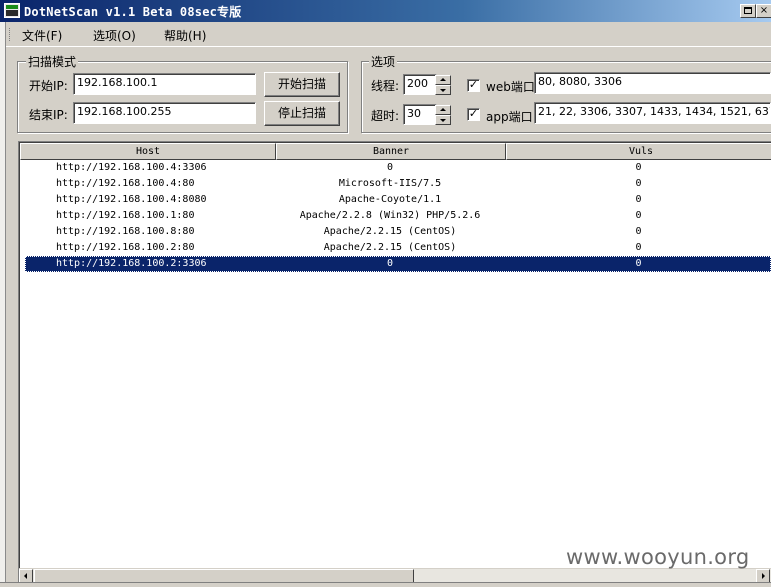 This screenshot has width=771, height=587. Describe the element at coordinates (398, 168) in the screenshot. I see `table-row: http://192.168.100.4:3306 0 0` at that location.